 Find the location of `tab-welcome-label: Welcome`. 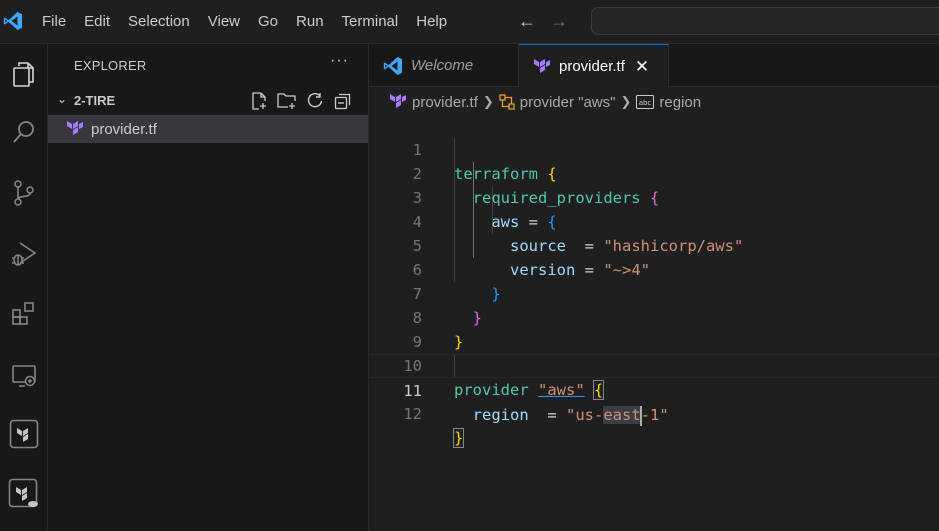

tab-welcome-label: Welcome is located at coordinates (442, 65).